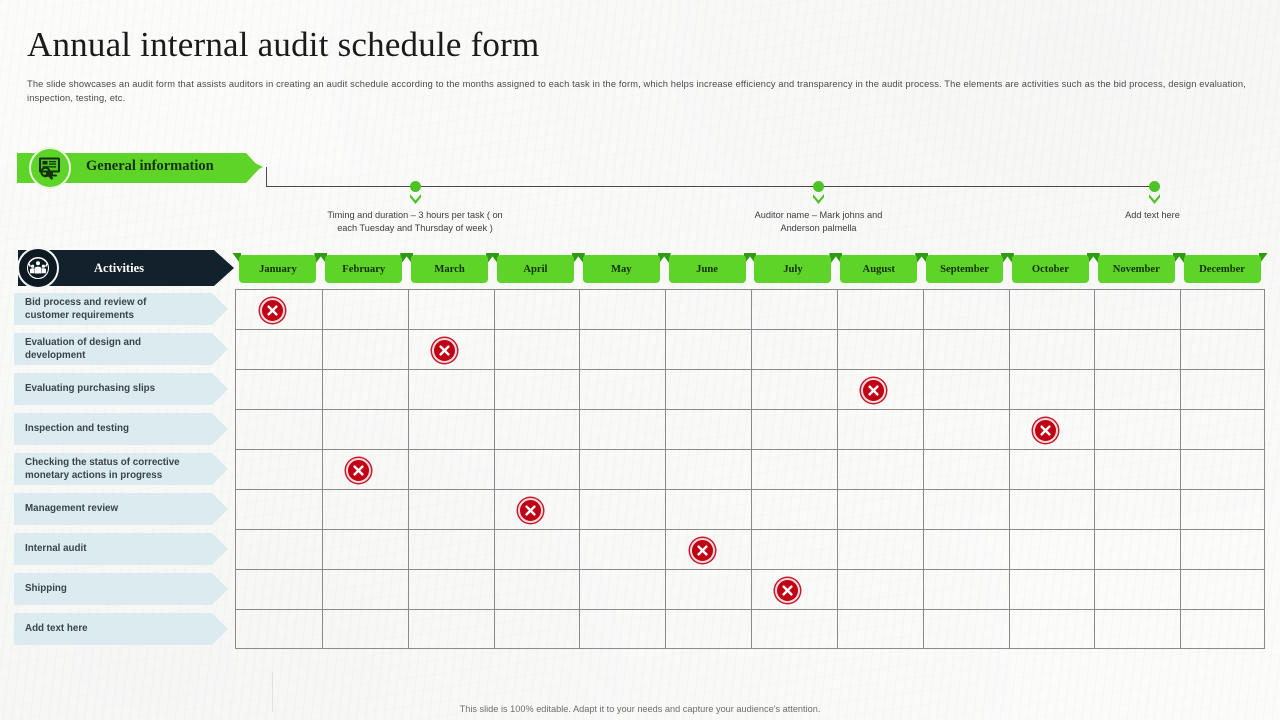 The height and width of the screenshot is (720, 1280). What do you see at coordinates (46, 589) in the screenshot?
I see `activity-label-text: Shipping` at bounding box center [46, 589].